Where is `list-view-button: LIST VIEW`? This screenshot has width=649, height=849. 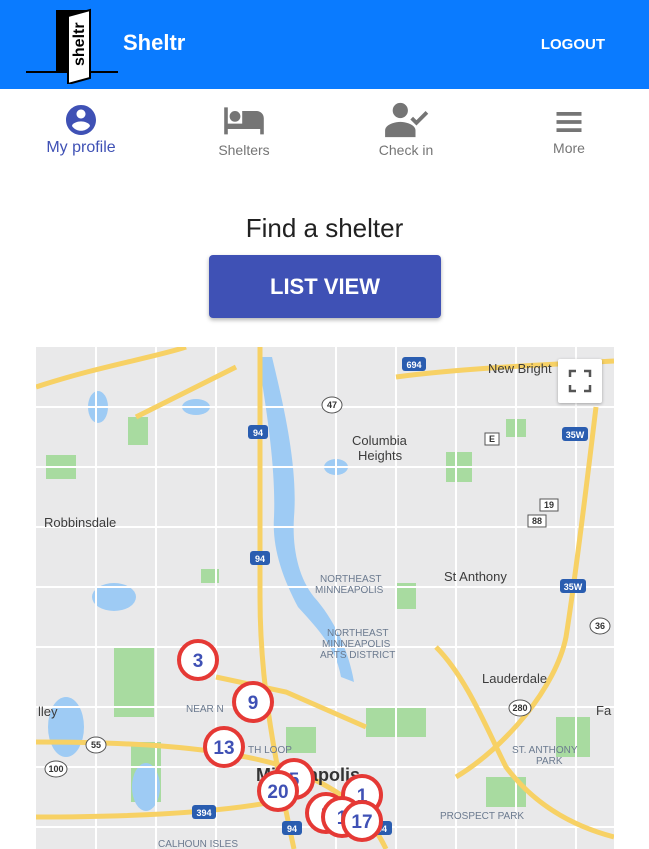
list-view-button: LIST VIEW is located at coordinates (325, 286).